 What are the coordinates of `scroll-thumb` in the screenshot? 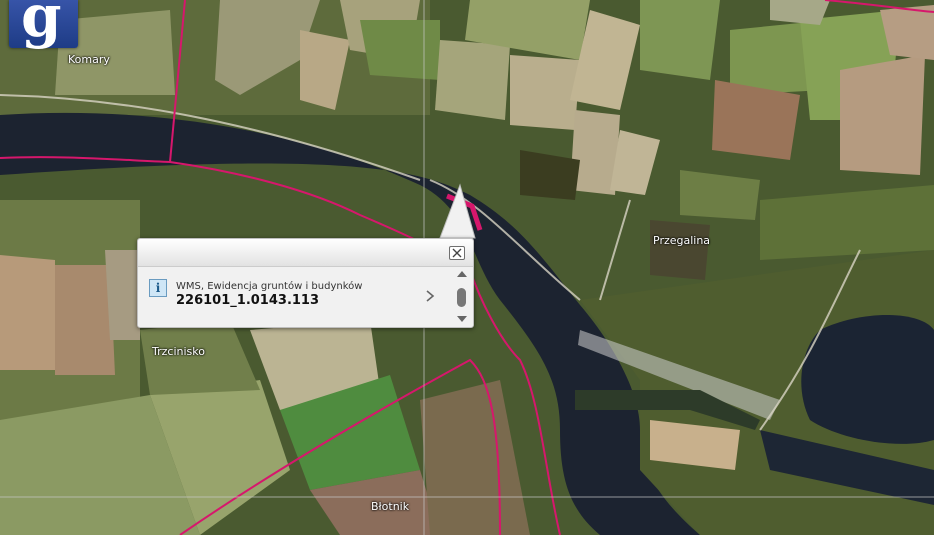 It's located at (461, 297).